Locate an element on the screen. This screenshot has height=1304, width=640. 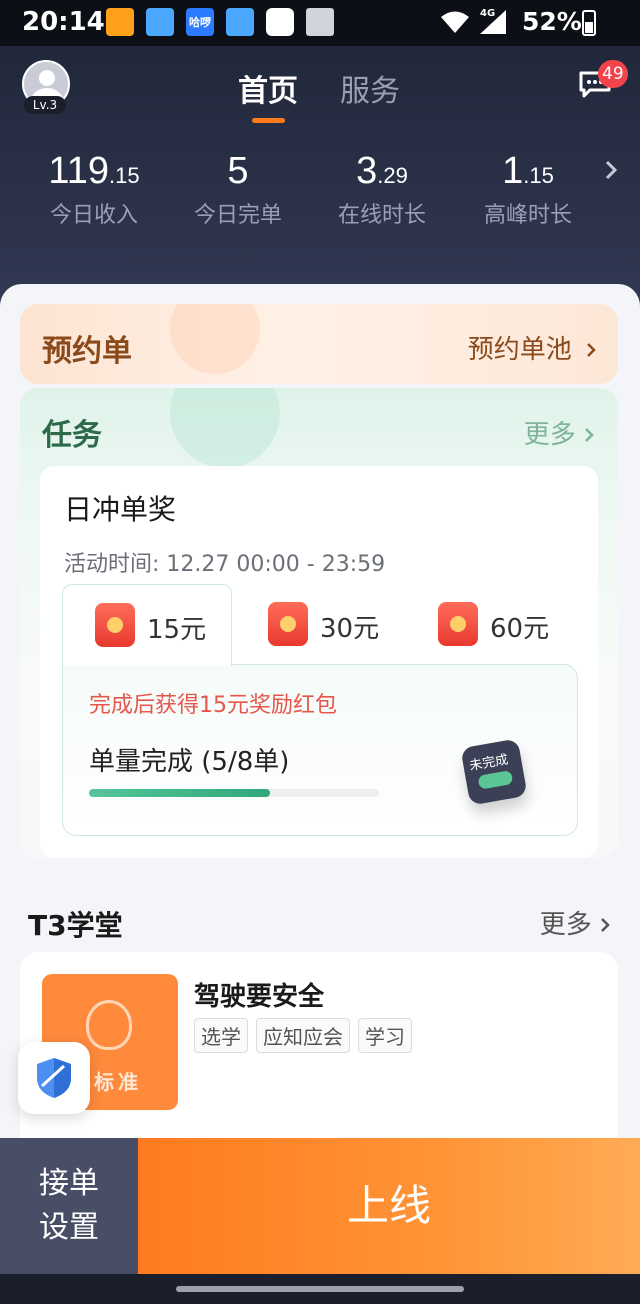
reservation-card: 预约单 预约单池 is located at coordinates (319, 344).